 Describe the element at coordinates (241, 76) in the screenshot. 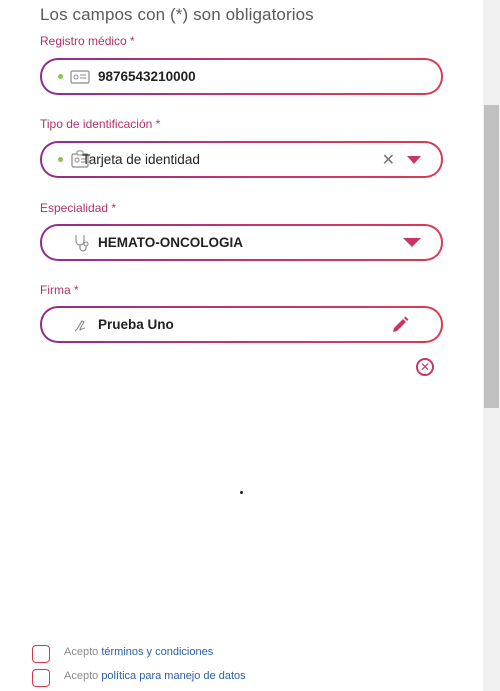

I see `registro-medico-field: 9876543210000` at that location.